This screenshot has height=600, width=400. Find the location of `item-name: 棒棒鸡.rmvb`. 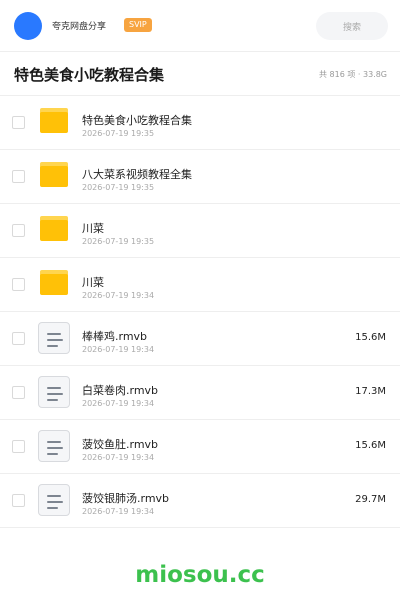

item-name: 棒棒鸡.rmvb is located at coordinates (115, 336).